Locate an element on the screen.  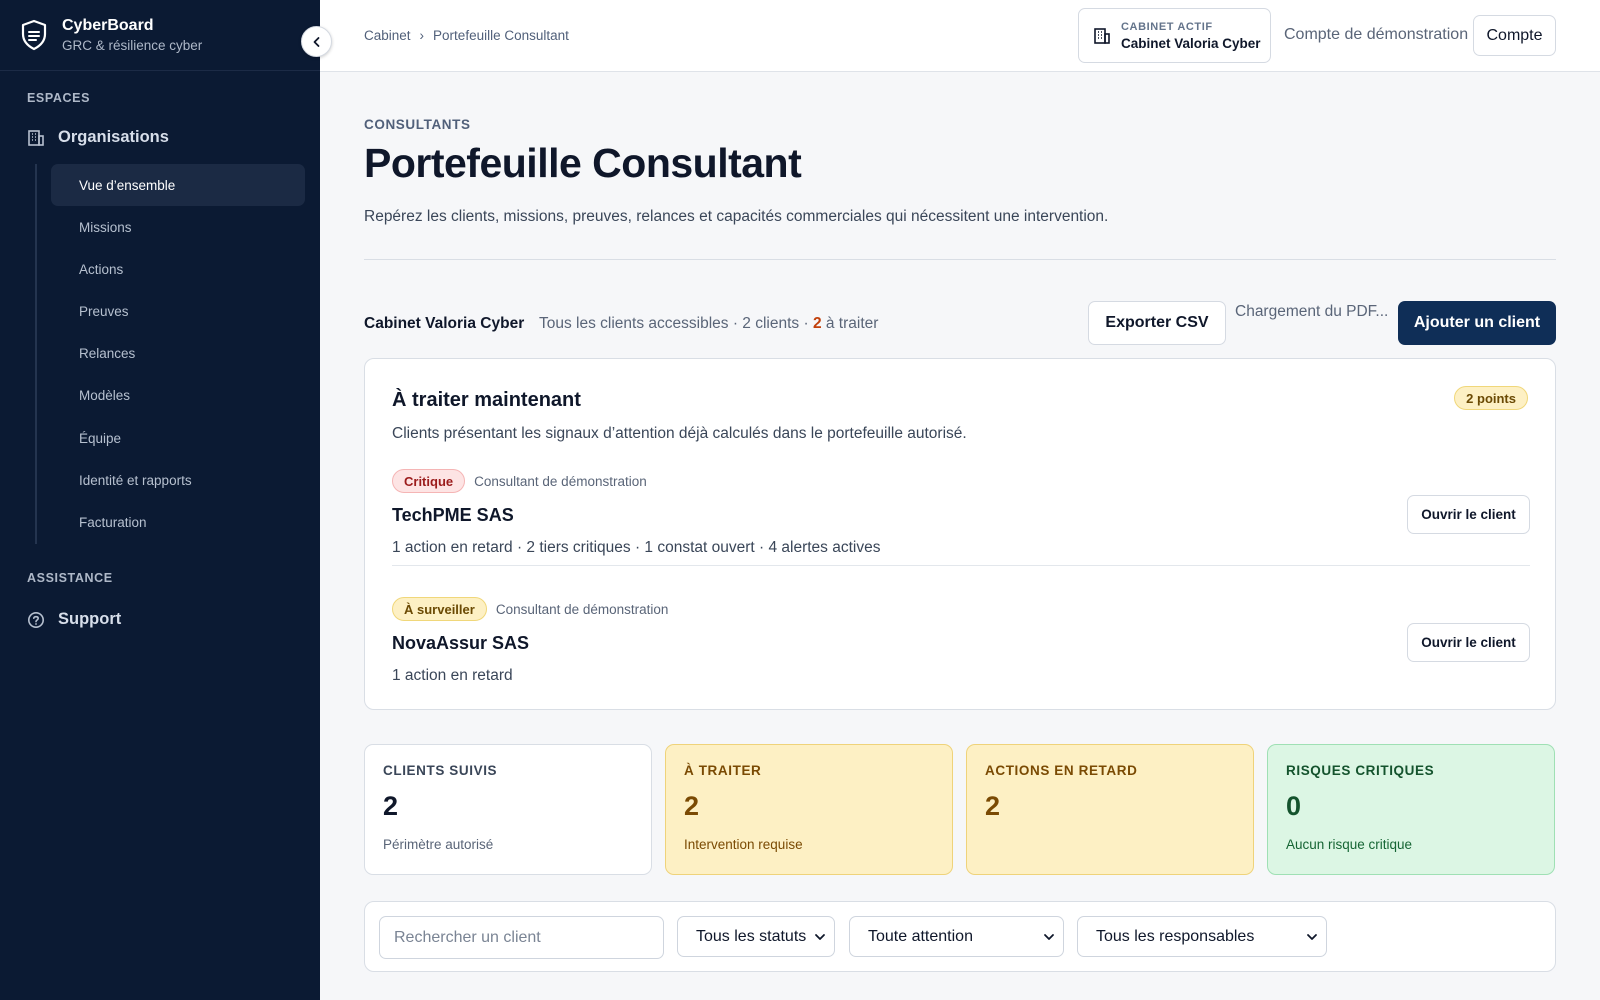
brand-subtitle: GRC & résilience cyber is located at coordinates (132, 45).